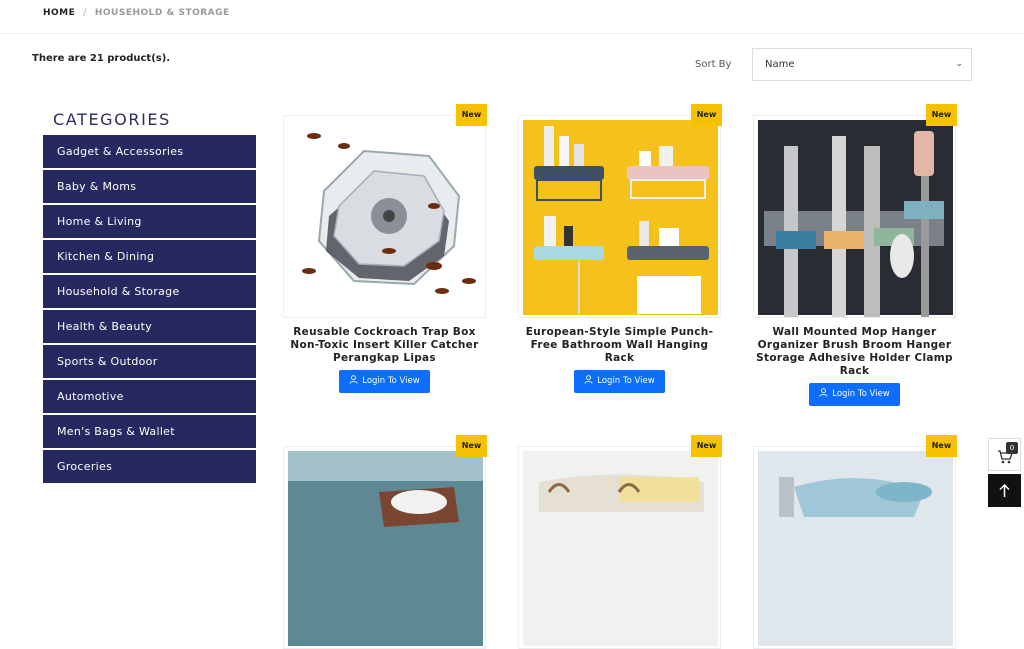  Describe the element at coordinates (59, 13) in the screenshot. I see `breadcrumb-home: HOME` at that location.